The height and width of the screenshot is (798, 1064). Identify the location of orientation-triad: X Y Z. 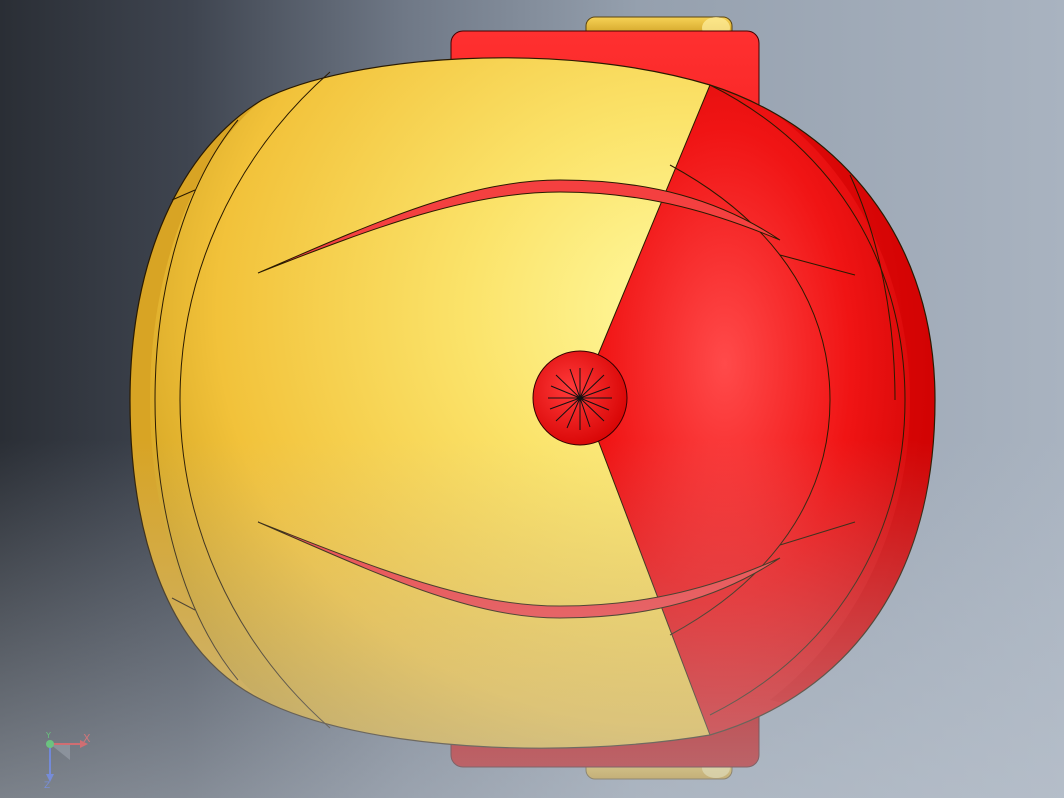
(73, 758).